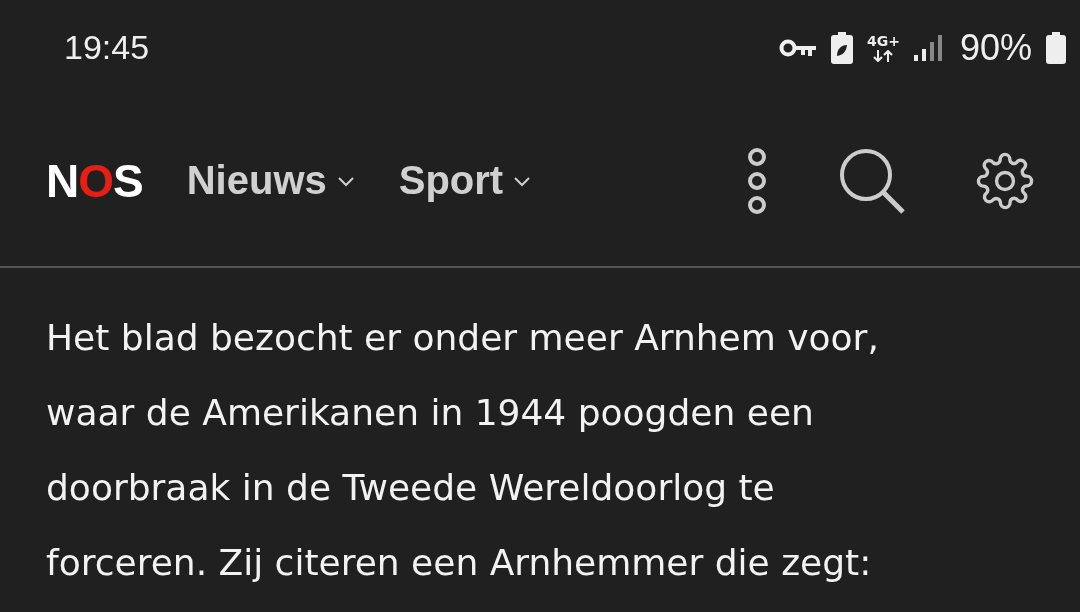 This screenshot has width=1080, height=612. Describe the element at coordinates (270, 180) in the screenshot. I see `nav-menu: Nieuws` at that location.